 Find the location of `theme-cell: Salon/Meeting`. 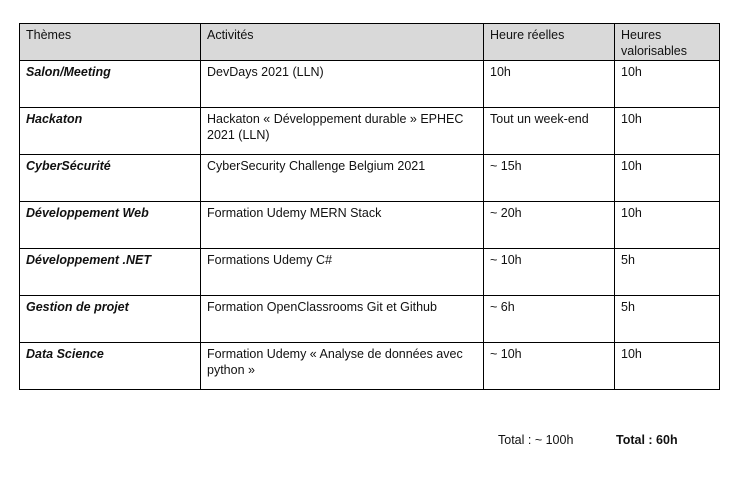

theme-cell: Salon/Meeting is located at coordinates (110, 84).